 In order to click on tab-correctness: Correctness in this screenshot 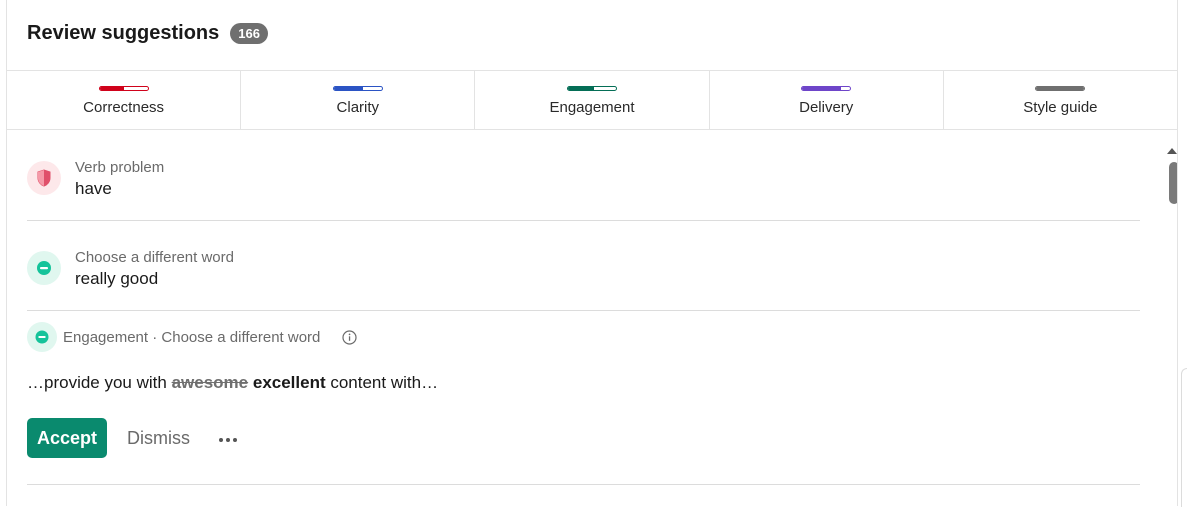, I will do `click(124, 100)`.